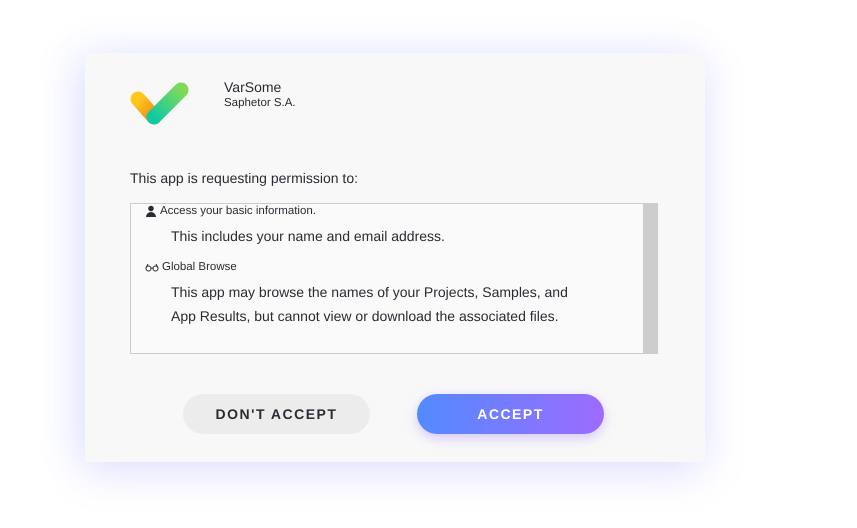 The image size is (857, 528). What do you see at coordinates (369, 304) in the screenshot?
I see `permission-description: This app may browse the names of your Projects, Samples, and App Results, but cannot view or download the associated files.` at bounding box center [369, 304].